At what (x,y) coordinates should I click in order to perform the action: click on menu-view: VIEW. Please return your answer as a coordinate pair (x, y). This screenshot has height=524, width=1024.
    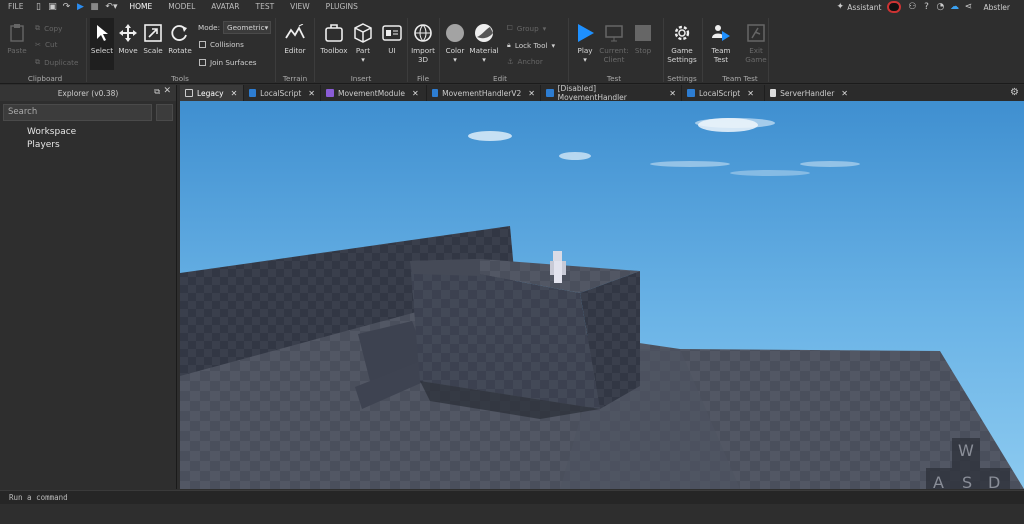
    Looking at the image, I should click on (300, 7).